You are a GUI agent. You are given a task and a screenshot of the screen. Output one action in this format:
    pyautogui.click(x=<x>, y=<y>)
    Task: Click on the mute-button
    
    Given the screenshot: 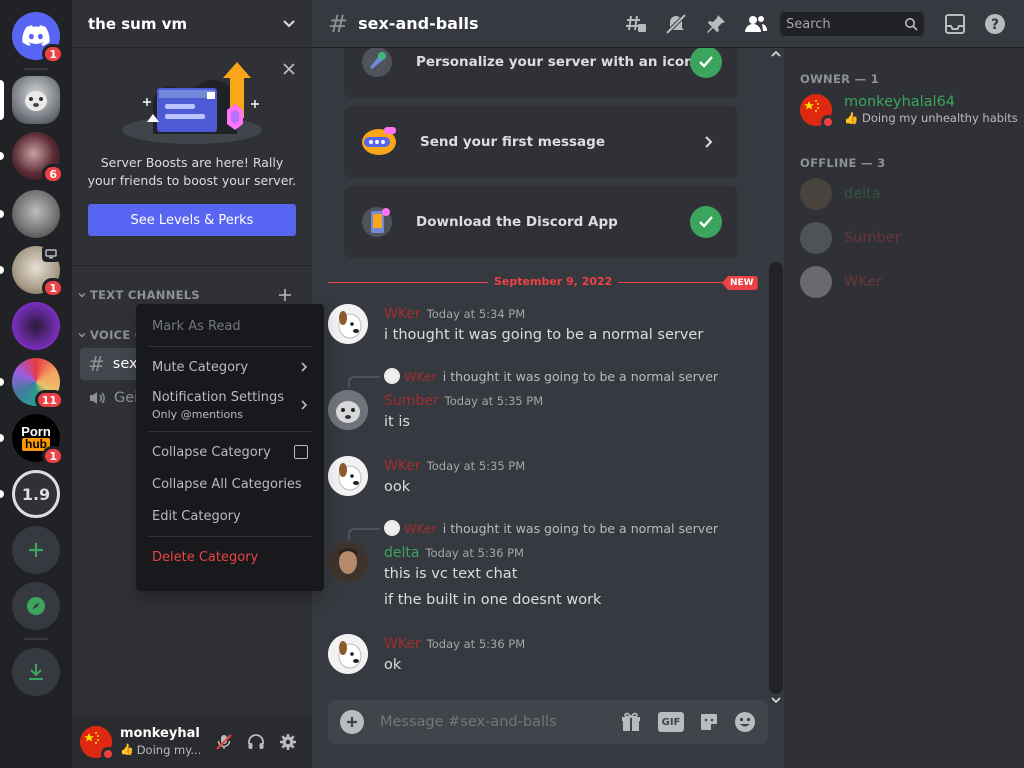 What is the action you would take?
    pyautogui.click(x=224, y=742)
    